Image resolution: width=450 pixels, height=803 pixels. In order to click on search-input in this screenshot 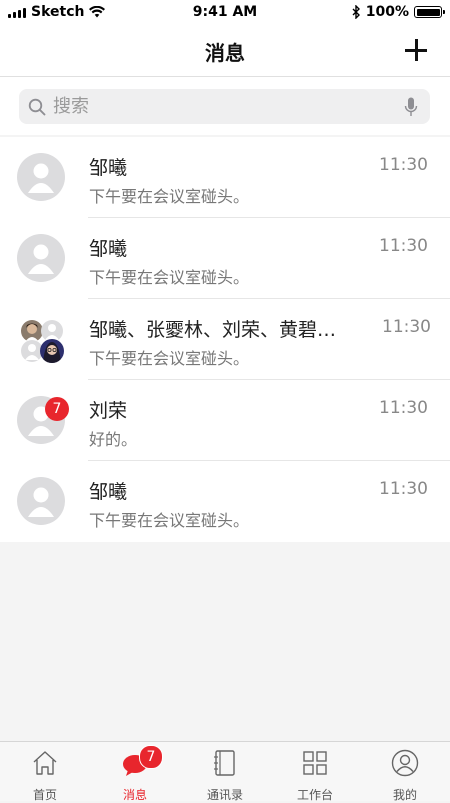, I will do `click(223, 106)`.